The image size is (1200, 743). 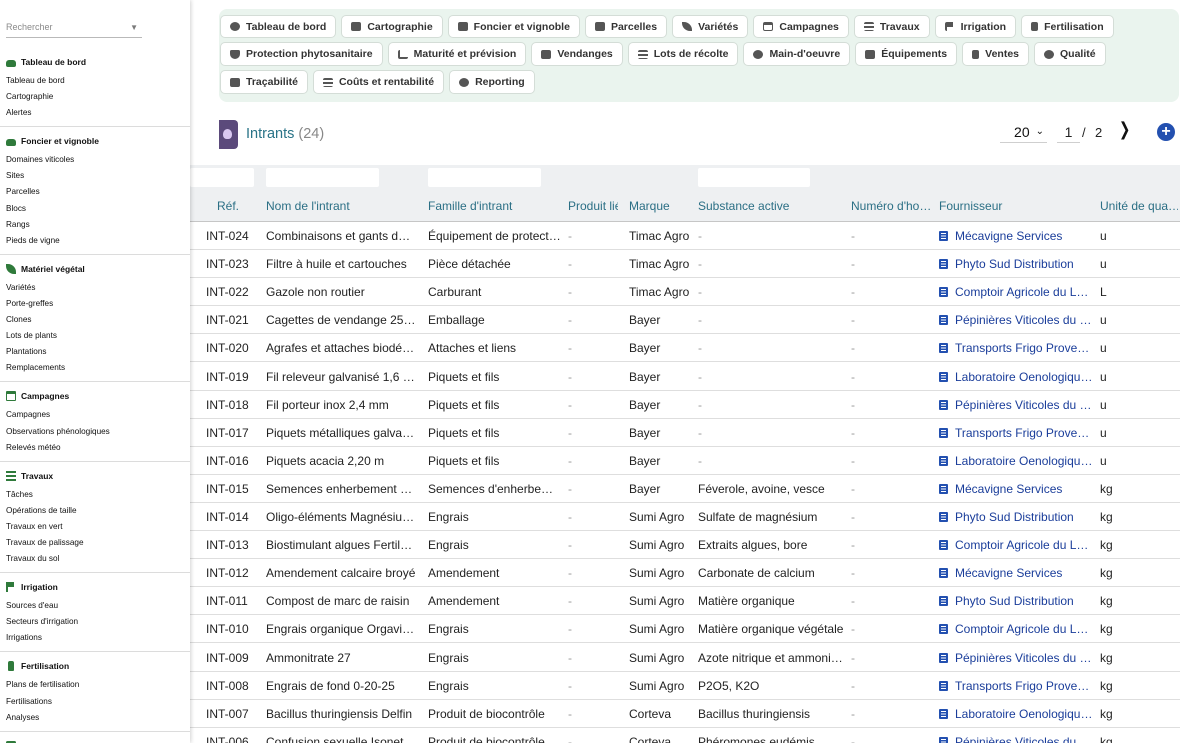 What do you see at coordinates (683, 54) in the screenshot?
I see `nav-button: Lots de récolte` at bounding box center [683, 54].